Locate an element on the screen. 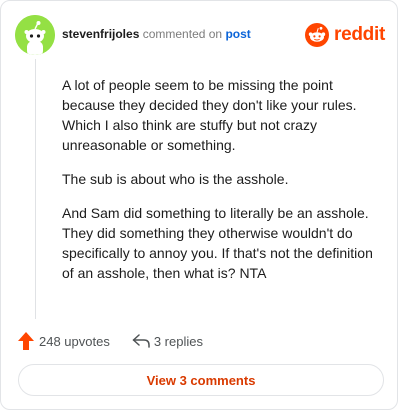 The height and width of the screenshot is (412, 400). reddit-brand: reddit is located at coordinates (345, 35).